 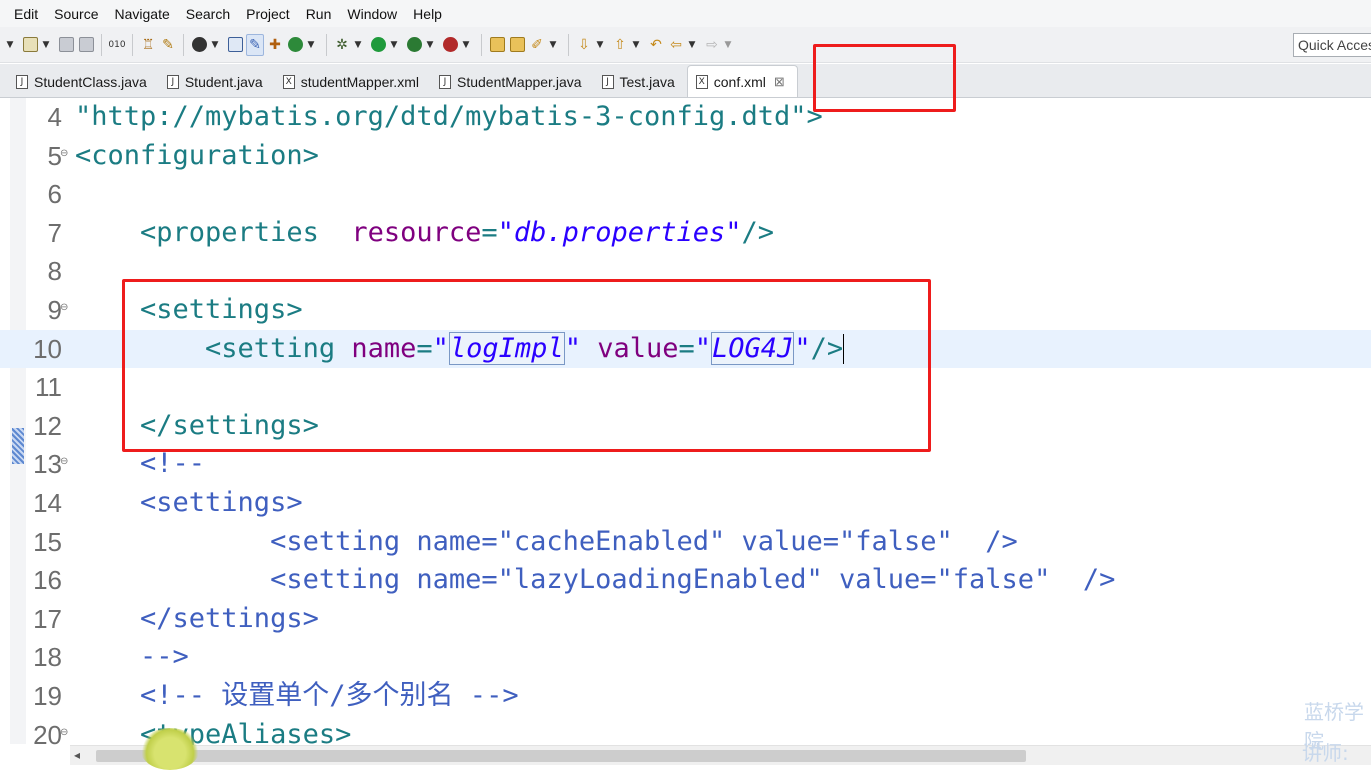 I want to click on menu-help: Help, so click(x=427, y=14).